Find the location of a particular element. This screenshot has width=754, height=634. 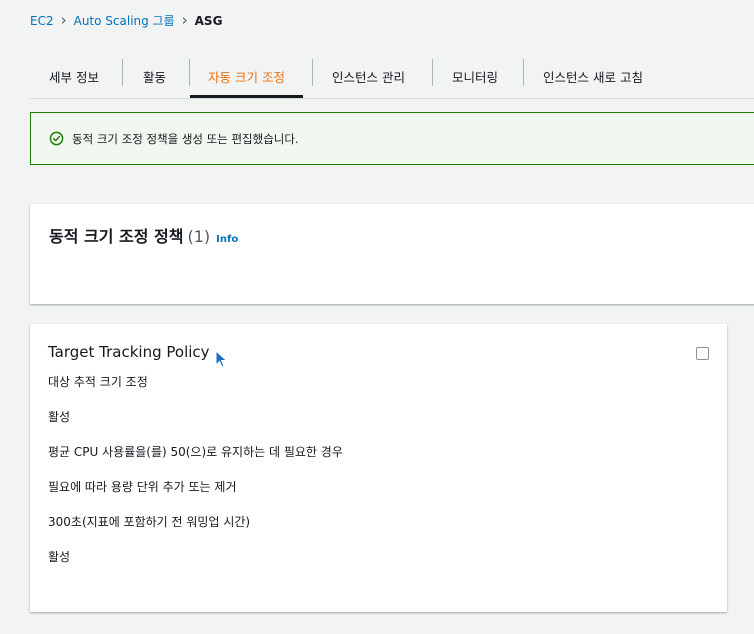

breadcrumb-current: ASG is located at coordinates (208, 20).